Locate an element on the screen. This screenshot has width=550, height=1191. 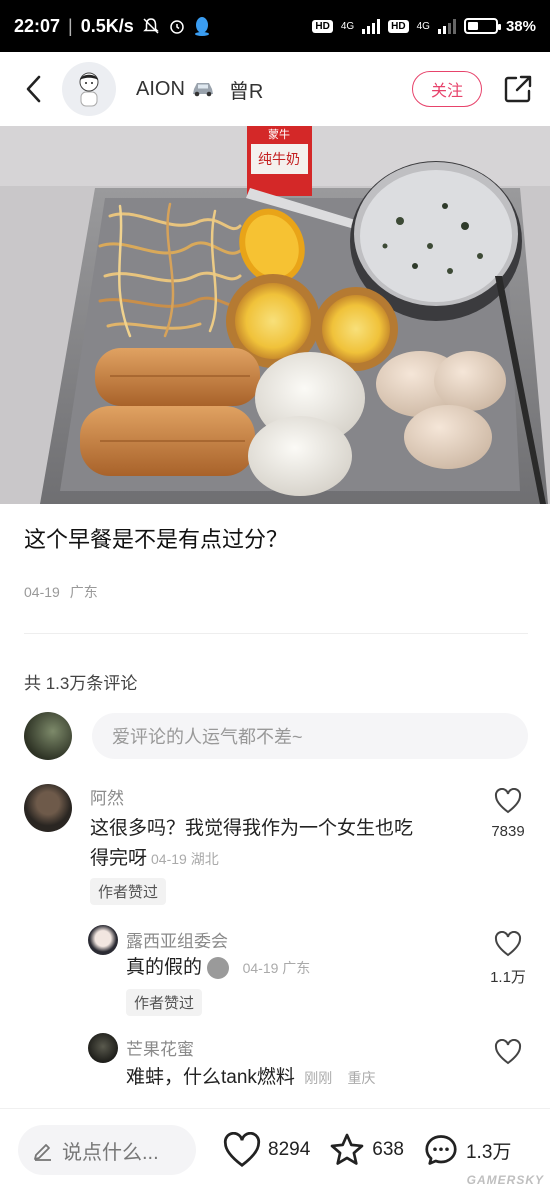
comment-text: 难蚌，什么tank燃料 刚刚 重庆 is located at coordinates (250, 1078).